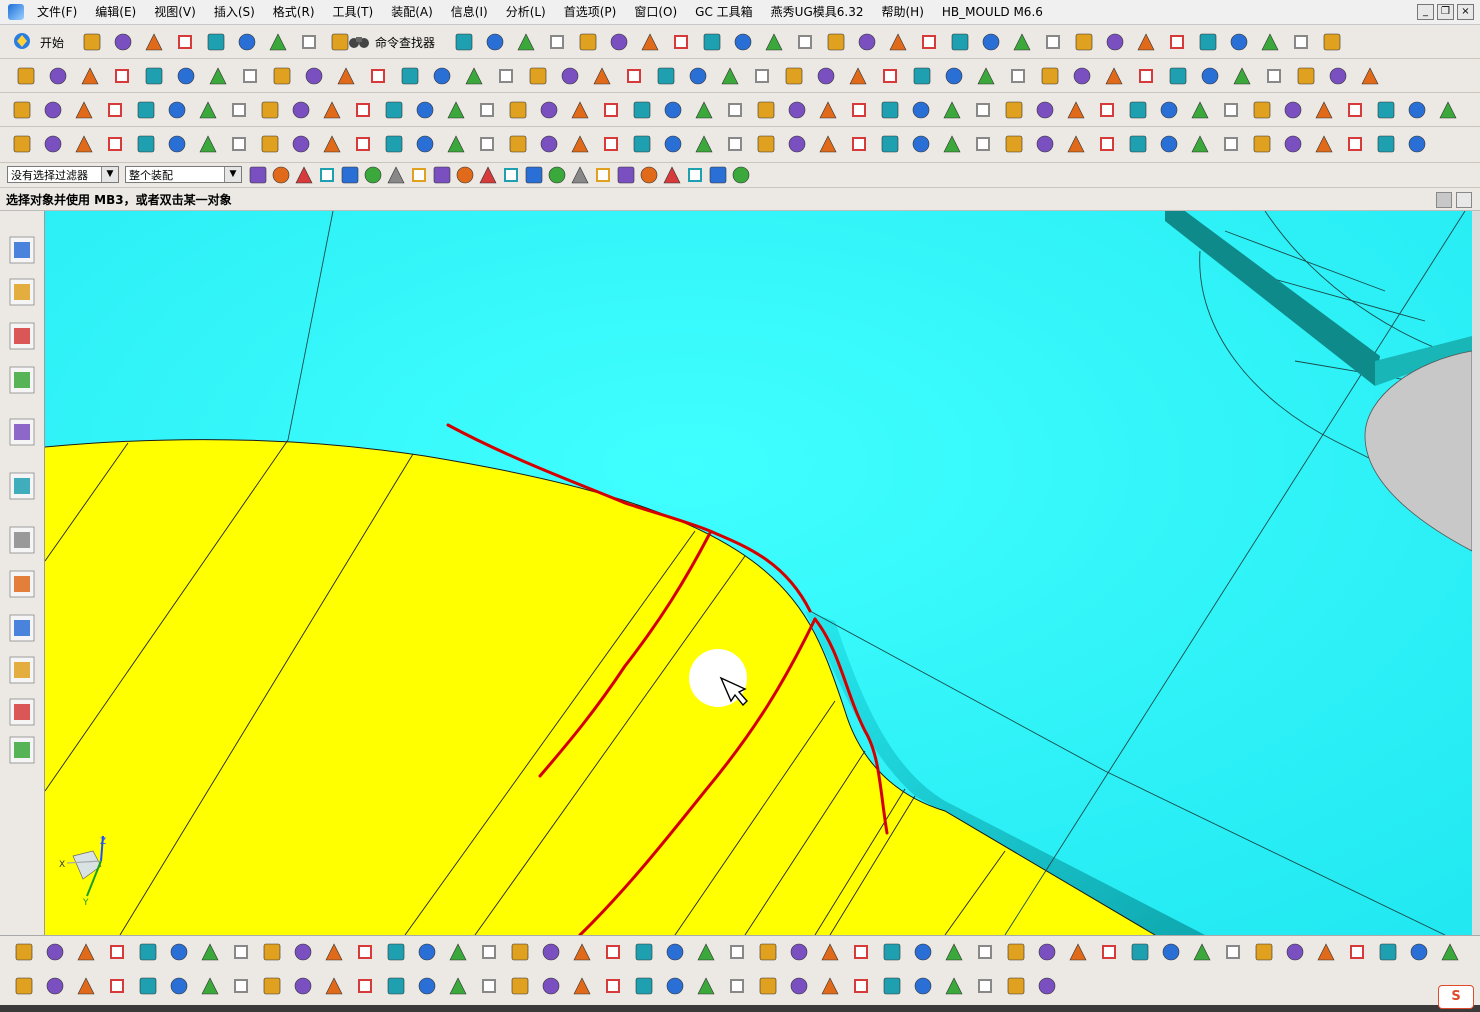  Describe the element at coordinates (1465, 12) in the screenshot. I see `close-button: ×` at that location.